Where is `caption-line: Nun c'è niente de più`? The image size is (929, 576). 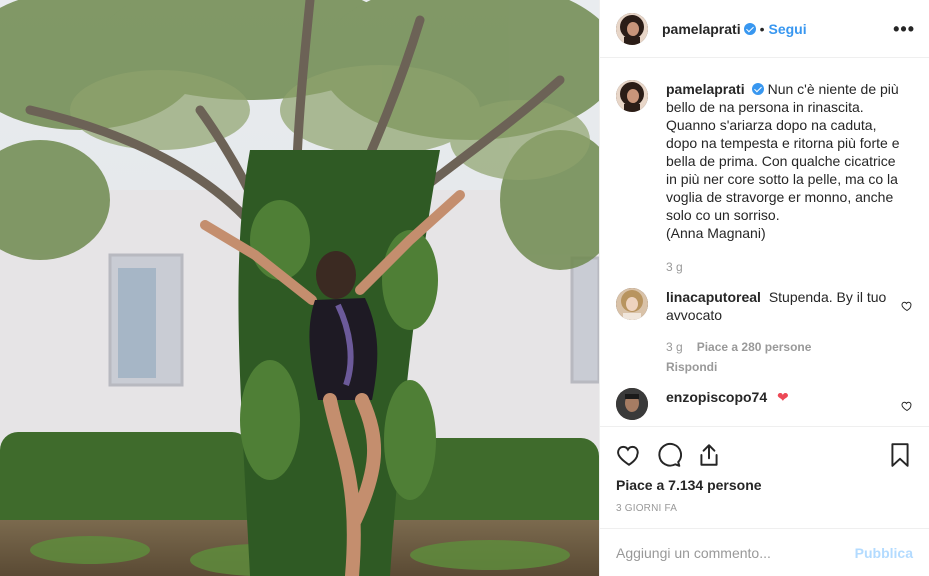 caption-line: Nun c'è niente de più is located at coordinates (833, 89).